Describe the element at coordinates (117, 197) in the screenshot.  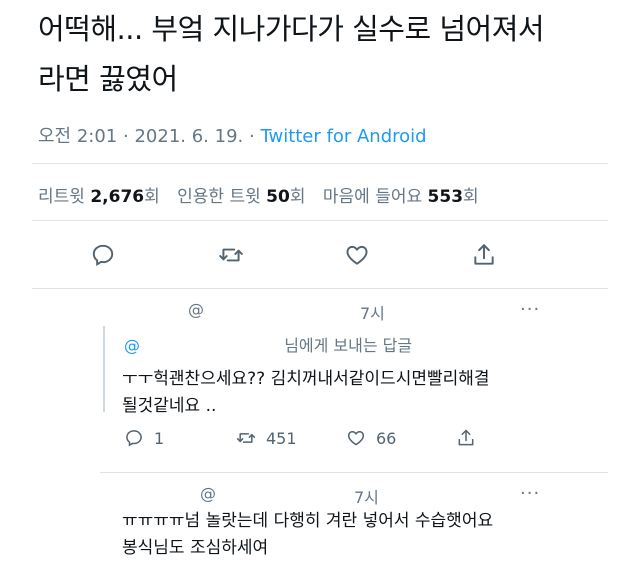
I see `retweets-count: 2,676` at that location.